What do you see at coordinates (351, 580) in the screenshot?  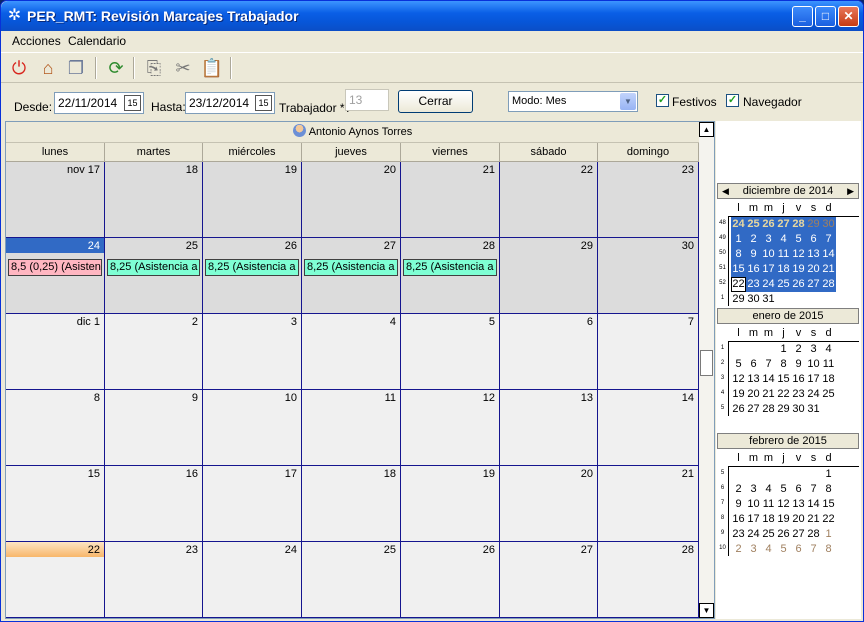 I see `day-cell: 25` at bounding box center [351, 580].